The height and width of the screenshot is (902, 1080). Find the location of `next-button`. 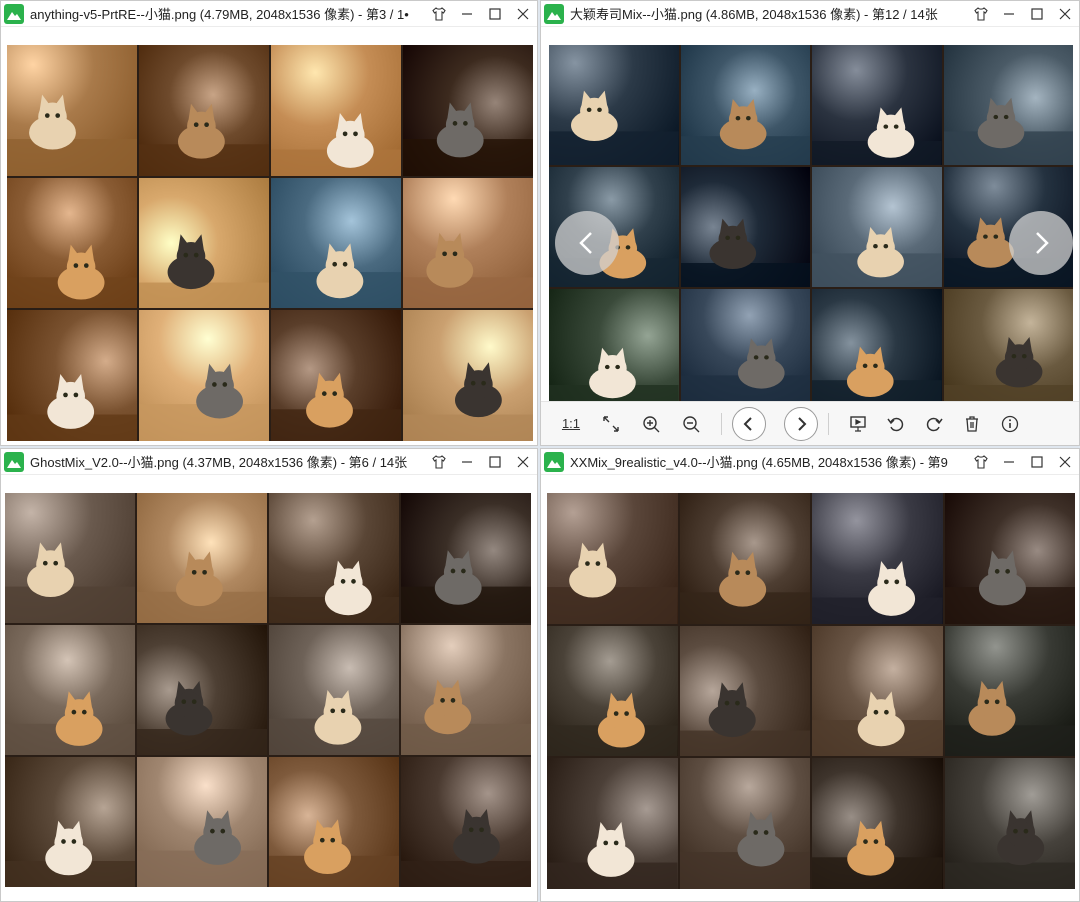

next-button is located at coordinates (801, 423).